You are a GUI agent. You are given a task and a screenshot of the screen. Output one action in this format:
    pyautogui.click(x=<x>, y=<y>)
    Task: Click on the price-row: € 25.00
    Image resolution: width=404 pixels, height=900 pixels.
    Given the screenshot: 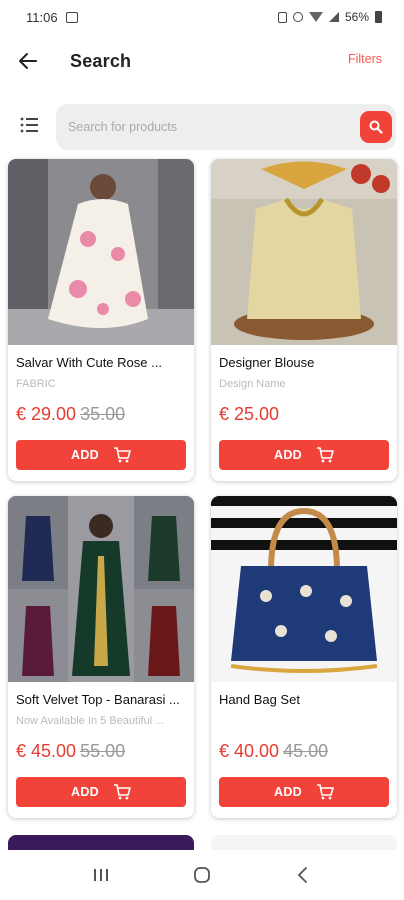 What is the action you would take?
    pyautogui.click(x=251, y=414)
    